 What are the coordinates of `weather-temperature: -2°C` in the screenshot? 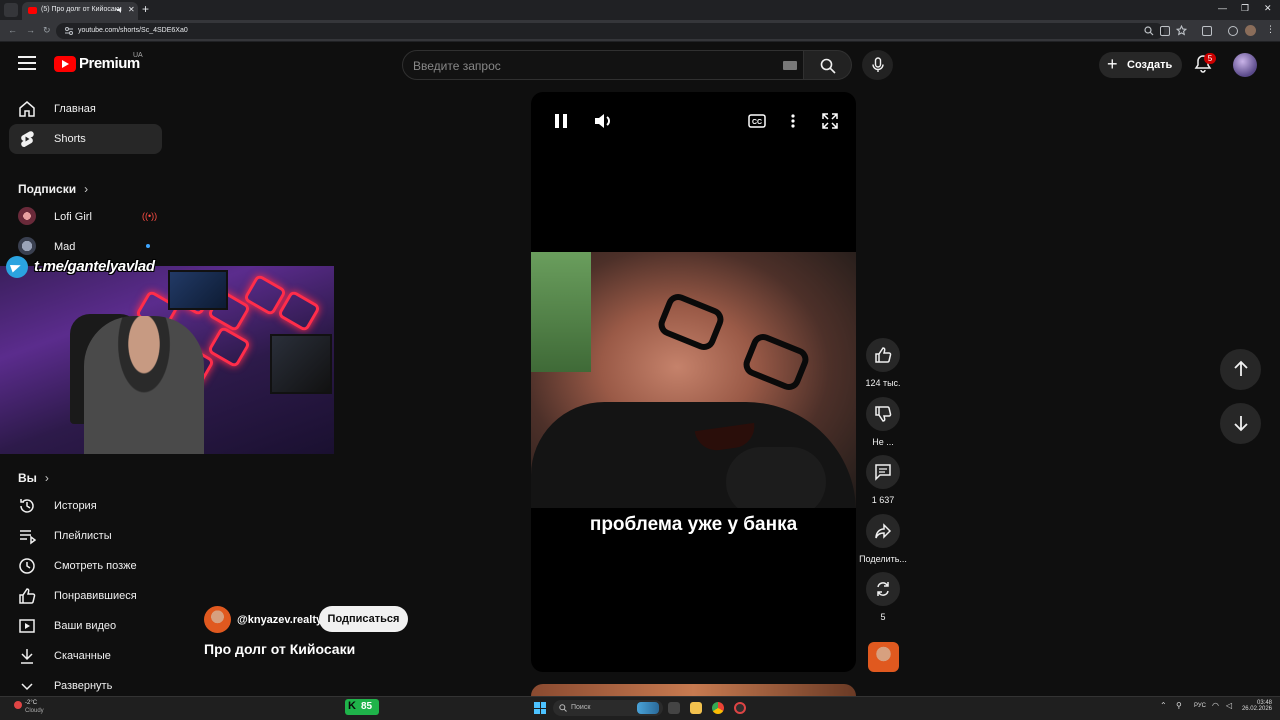 It's located at (31, 703).